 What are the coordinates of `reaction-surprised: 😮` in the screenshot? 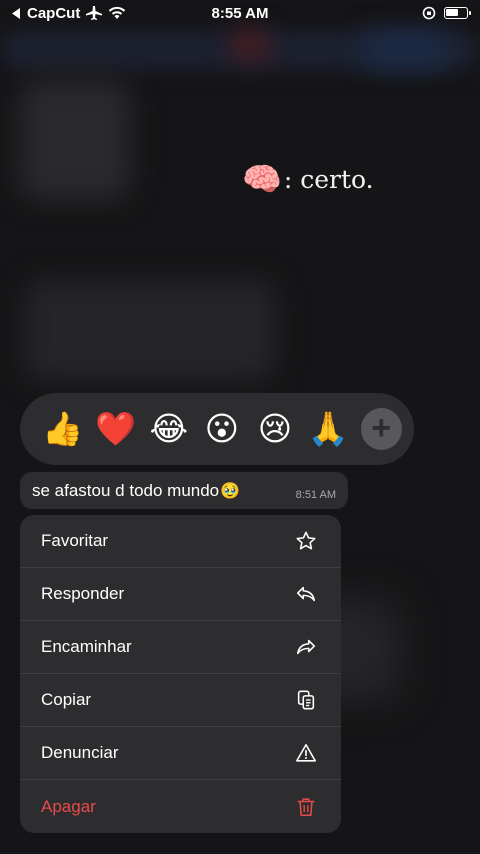 It's located at (221, 429).